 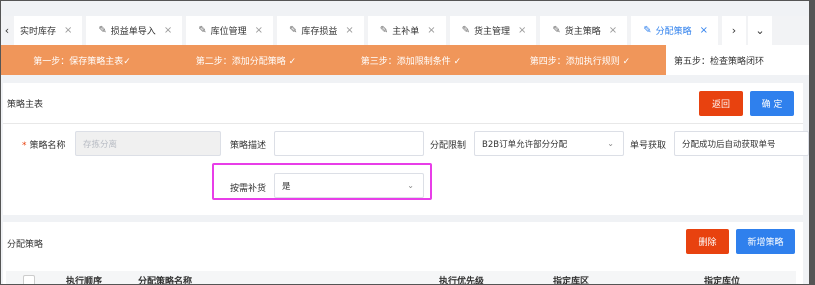 I want to click on order-no-label: 单号获取, so click(x=648, y=146).